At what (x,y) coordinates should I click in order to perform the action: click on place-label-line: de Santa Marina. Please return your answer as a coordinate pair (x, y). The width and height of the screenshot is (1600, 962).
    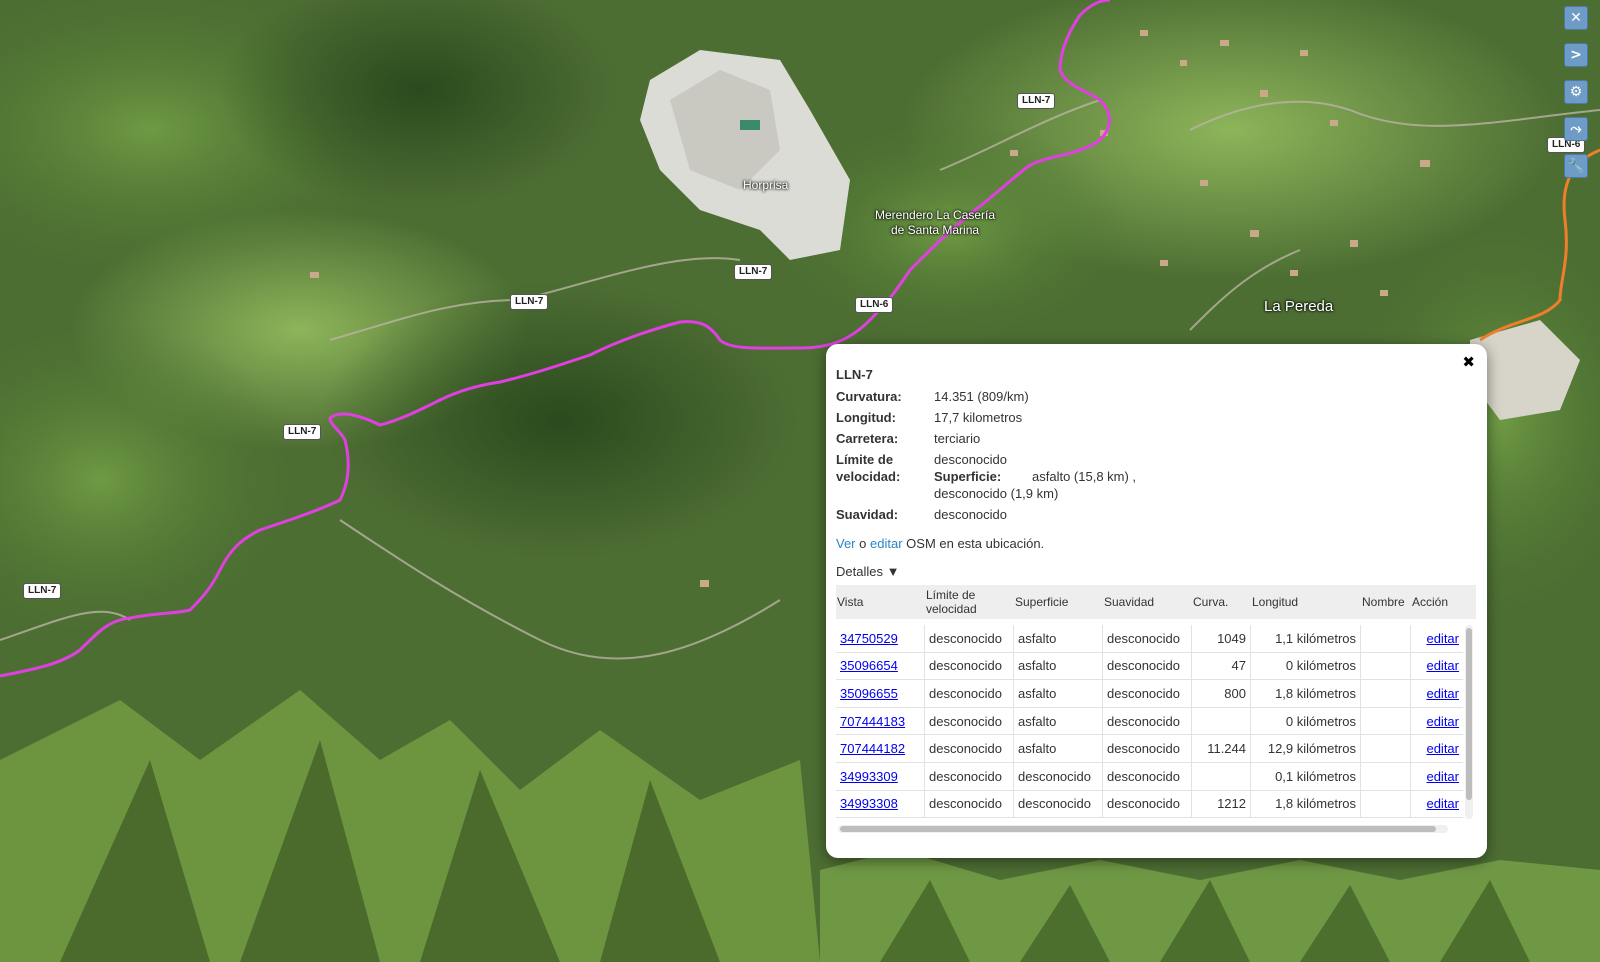
    Looking at the image, I should click on (935, 230).